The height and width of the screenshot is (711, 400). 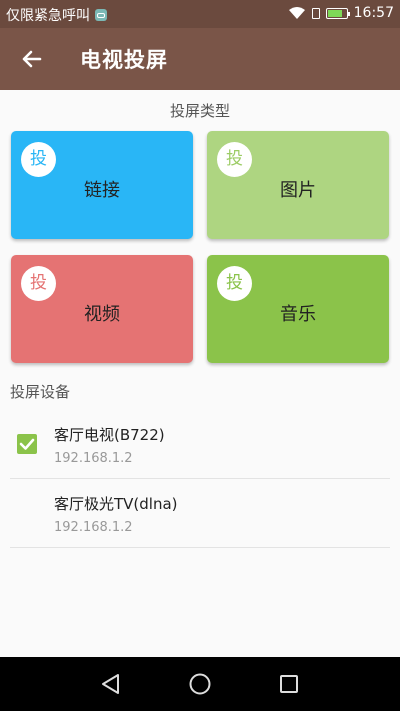 What do you see at coordinates (116, 504) in the screenshot?
I see `device-name: 客厅极光TV(dlna)` at bounding box center [116, 504].